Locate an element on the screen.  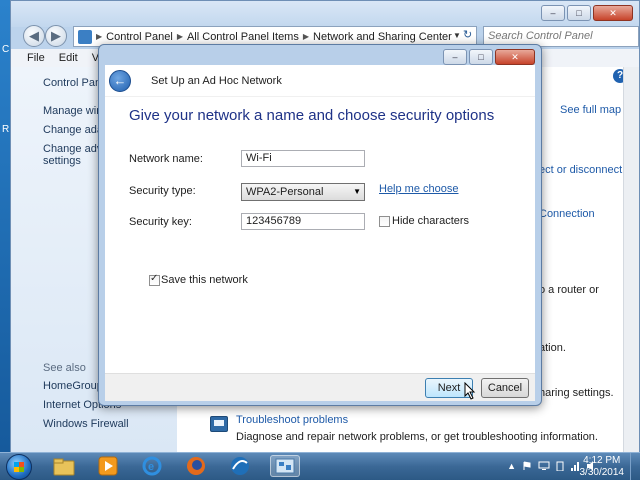
menu-edit: Edit is located at coordinates (68, 58).